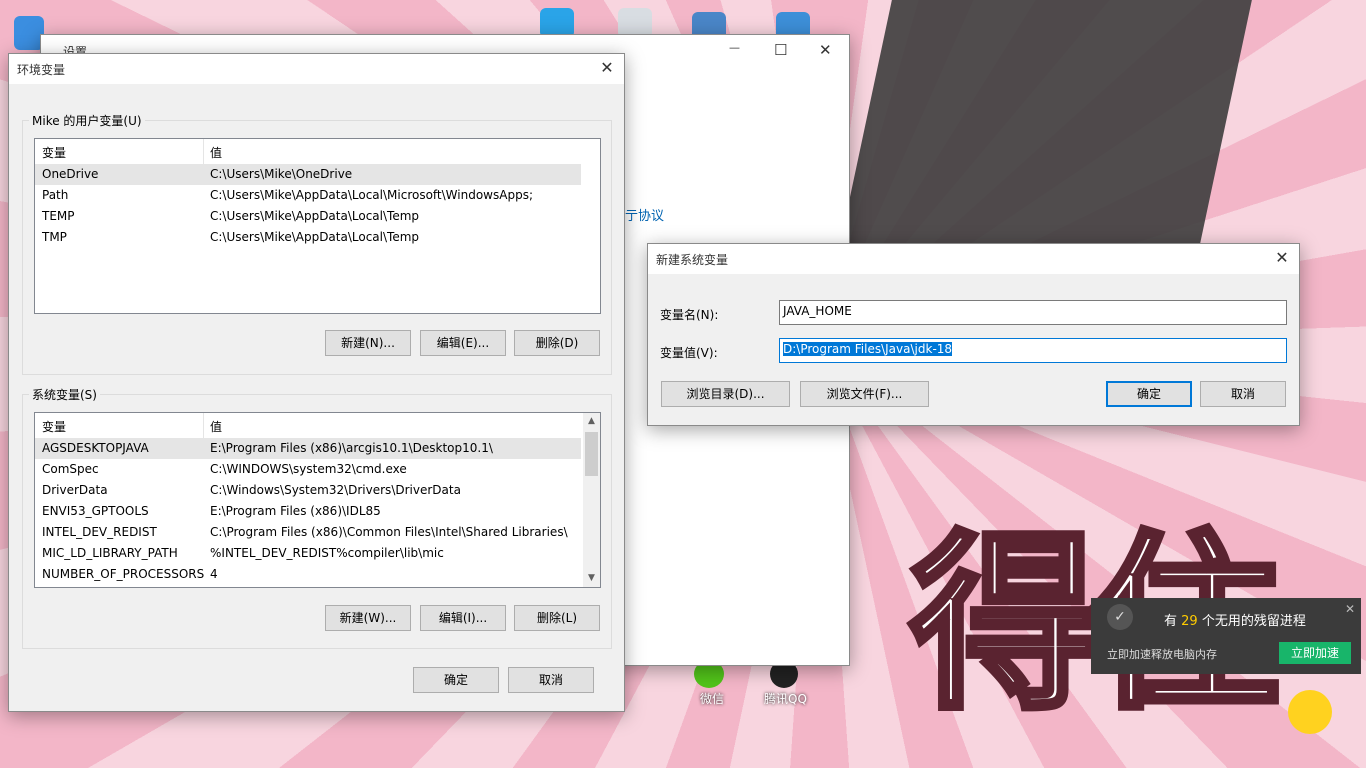 Image resolution: width=1366 pixels, height=768 pixels. Describe the element at coordinates (75, 490) in the screenshot. I see `var-name: DriverData` at that location.